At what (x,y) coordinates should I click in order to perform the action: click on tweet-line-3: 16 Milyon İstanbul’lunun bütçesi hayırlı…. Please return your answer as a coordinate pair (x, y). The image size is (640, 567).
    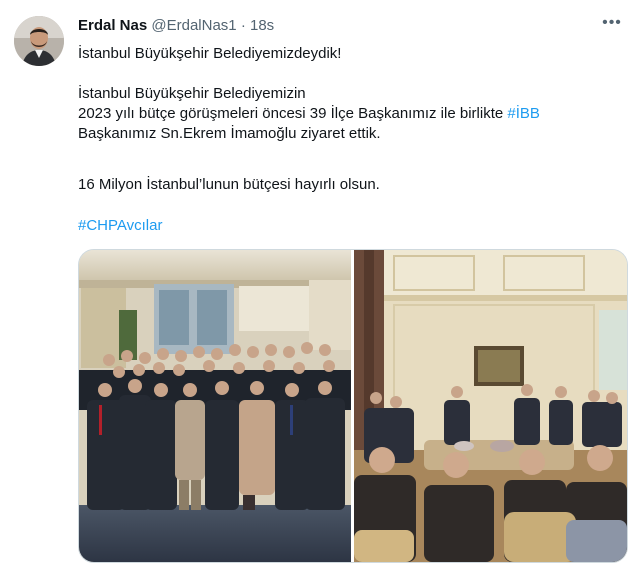
    Looking at the image, I should click on (229, 184).